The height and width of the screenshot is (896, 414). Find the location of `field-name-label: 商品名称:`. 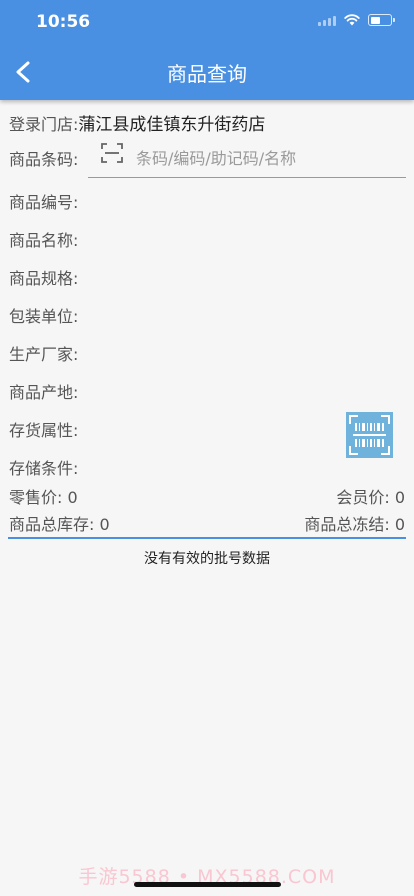

field-name-label: 商品名称: is located at coordinates (44, 240).